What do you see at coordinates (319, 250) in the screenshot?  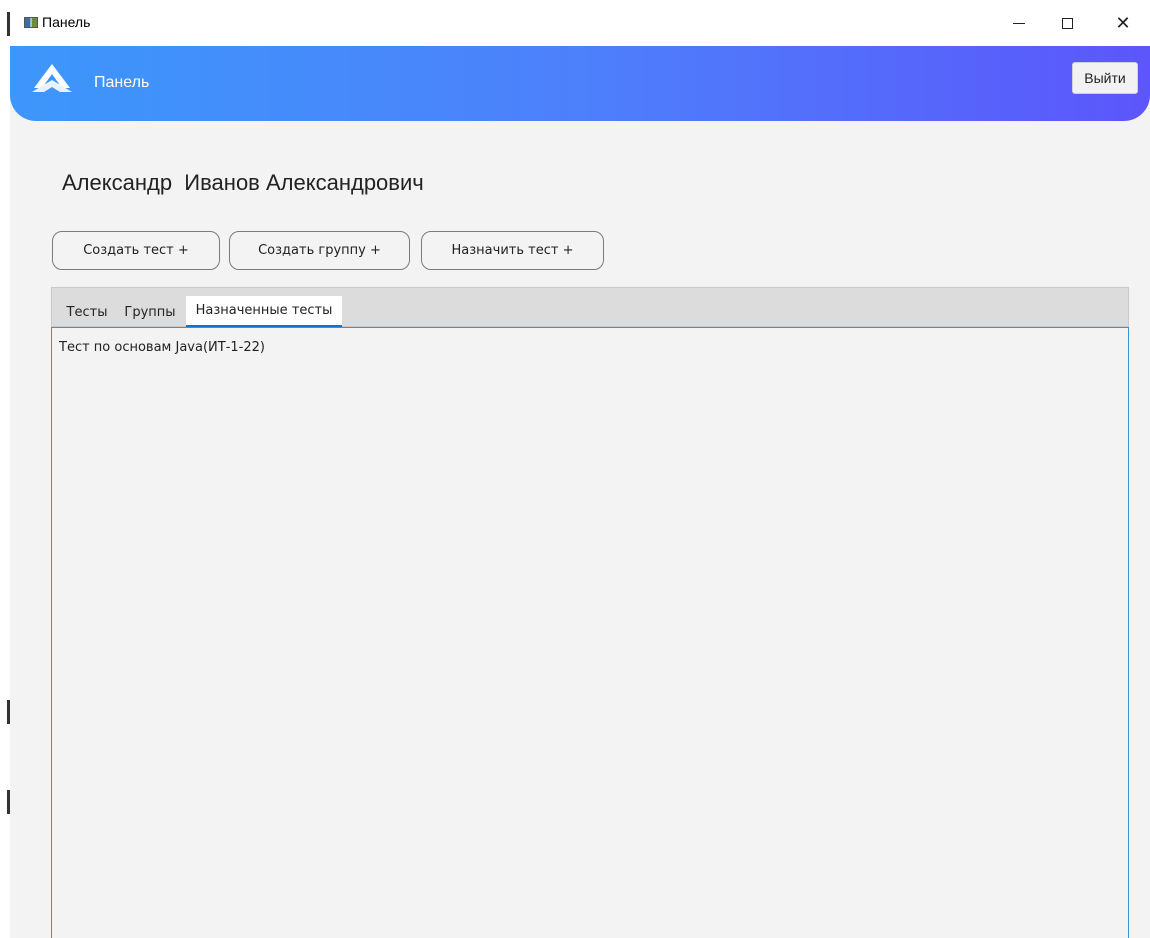 I see `create-group-button: Создать группу +` at bounding box center [319, 250].